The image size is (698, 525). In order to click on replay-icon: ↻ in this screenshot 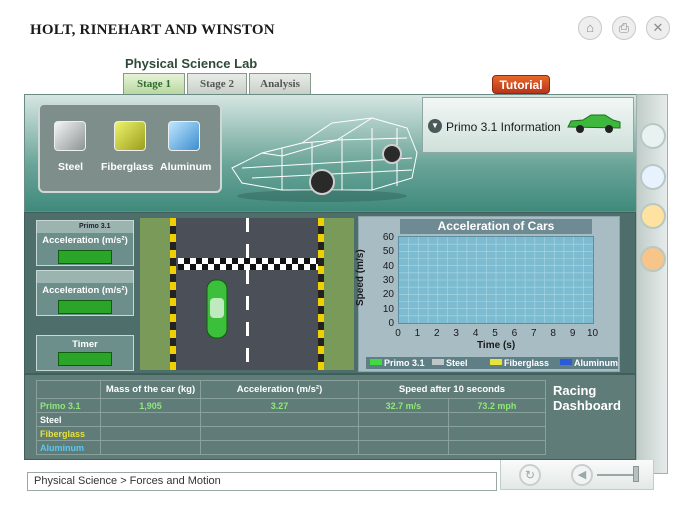, I will do `click(530, 475)`.